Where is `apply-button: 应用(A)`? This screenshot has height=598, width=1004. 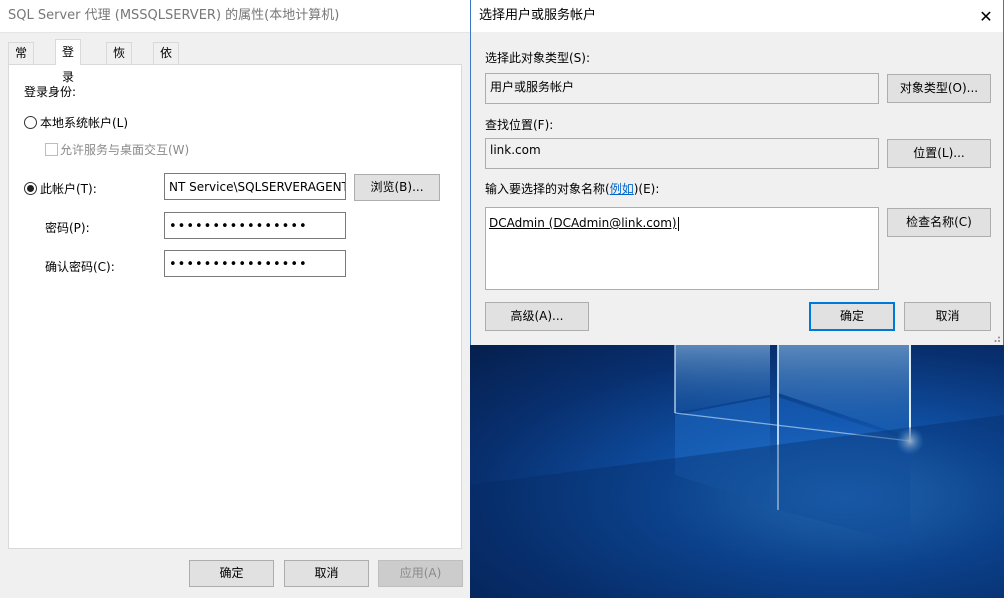 apply-button: 应用(A) is located at coordinates (420, 573).